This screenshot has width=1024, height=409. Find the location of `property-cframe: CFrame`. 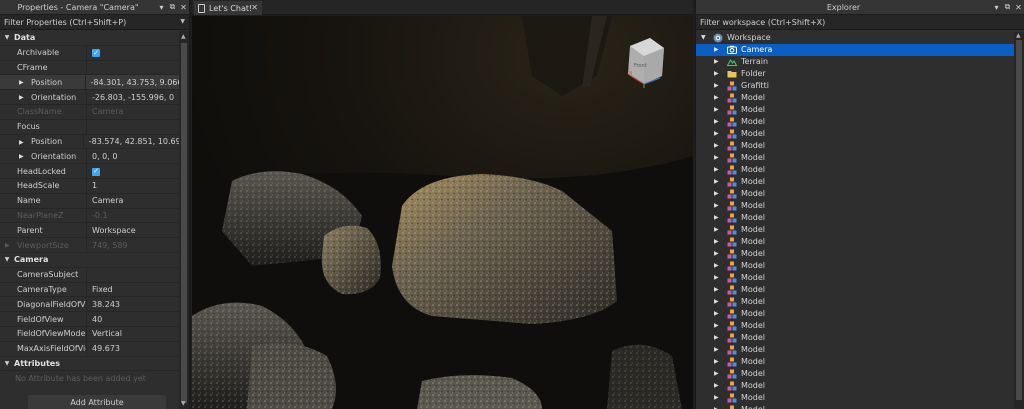

property-cframe: CFrame is located at coordinates (90, 68).